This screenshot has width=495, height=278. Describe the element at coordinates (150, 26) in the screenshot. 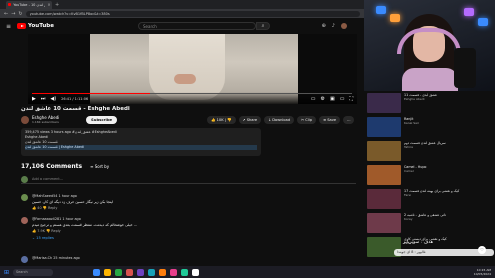

I see `search-placeholder: Search` at that location.